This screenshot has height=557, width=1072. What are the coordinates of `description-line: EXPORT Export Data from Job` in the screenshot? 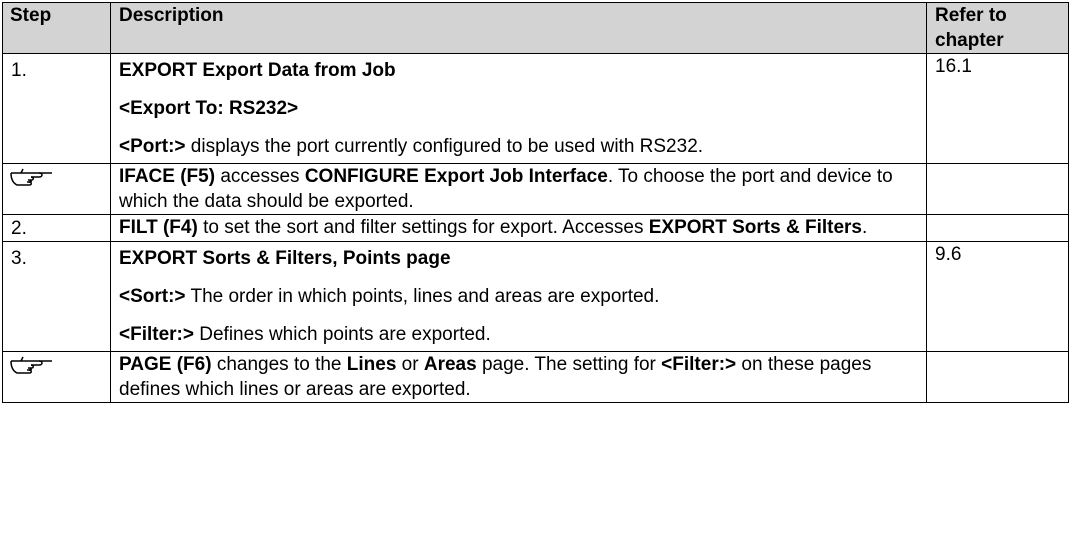 It's located at (518, 70).